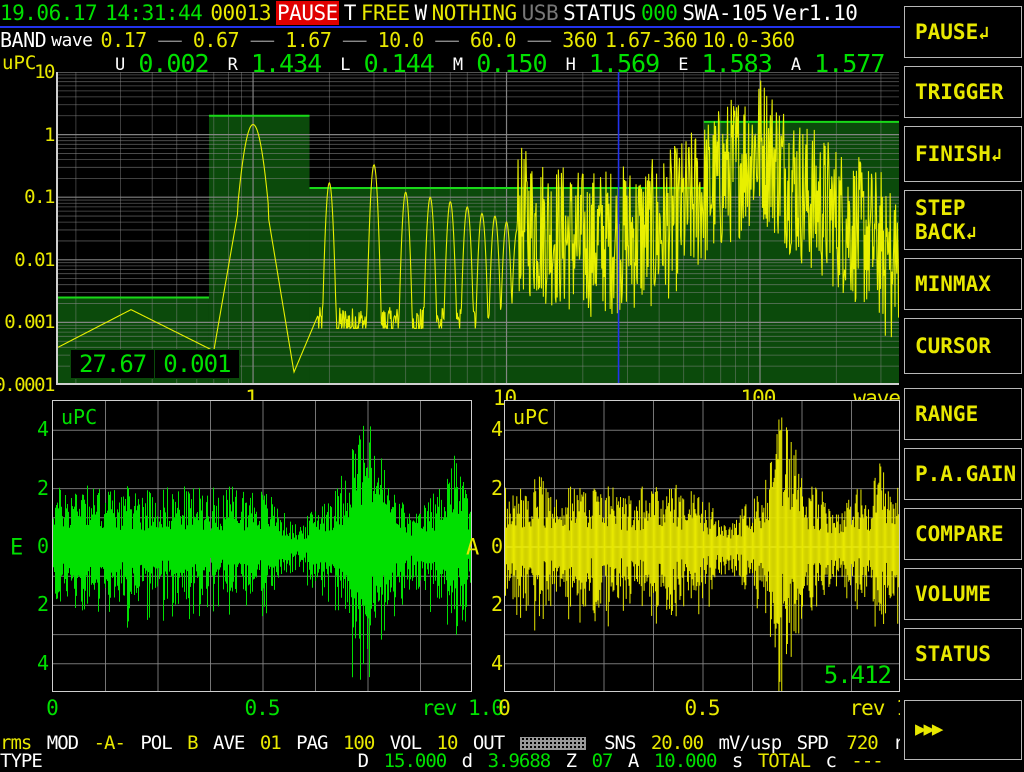 This screenshot has width=1024, height=772. I want to click on softkey-label: STATUS, so click(953, 653).